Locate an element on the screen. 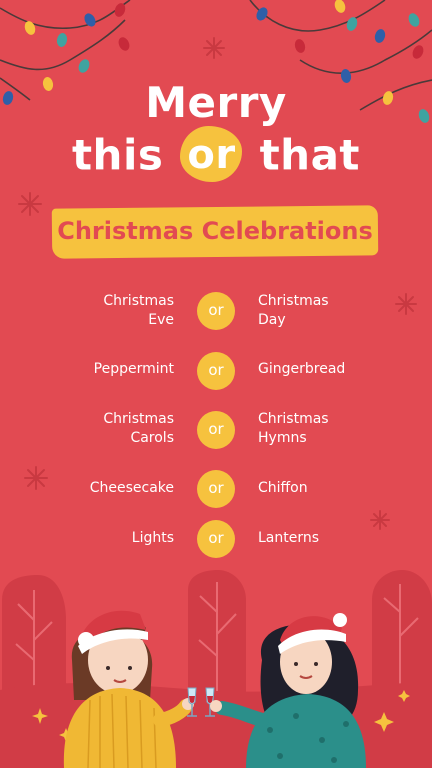 Image resolution: width=432 pixels, height=768 pixels. choice-right: Christmas Hymns is located at coordinates (293, 428).